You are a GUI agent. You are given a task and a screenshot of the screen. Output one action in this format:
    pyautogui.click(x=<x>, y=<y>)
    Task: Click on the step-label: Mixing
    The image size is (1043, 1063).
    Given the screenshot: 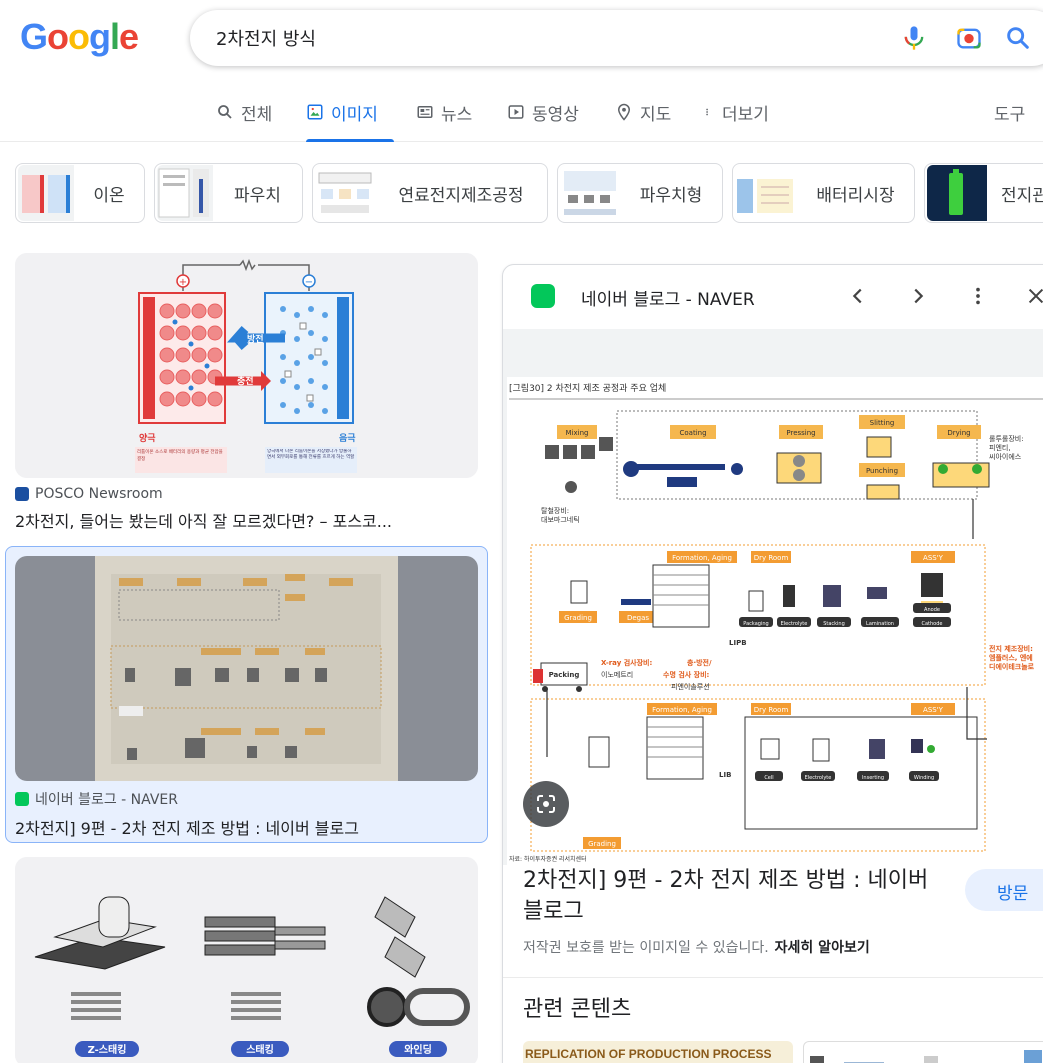 What is the action you would take?
    pyautogui.click(x=577, y=433)
    